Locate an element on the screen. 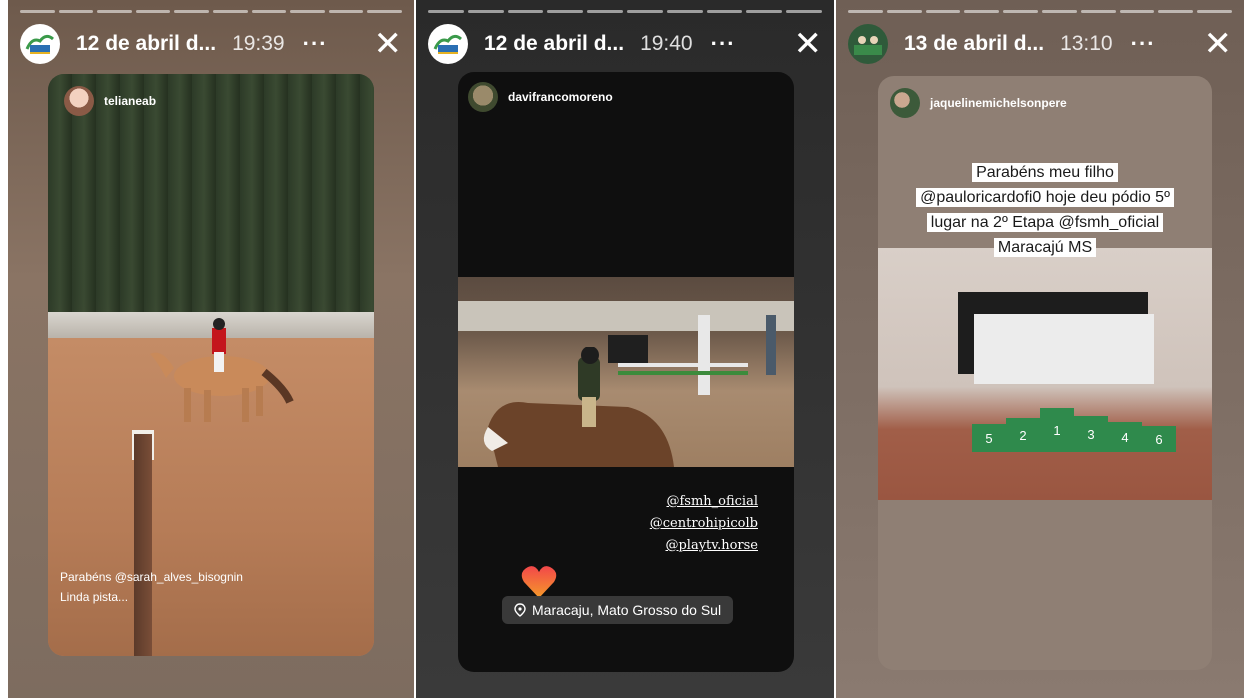  location-sticker: Maracaju, Mato Grosso do Sul is located at coordinates (618, 610).